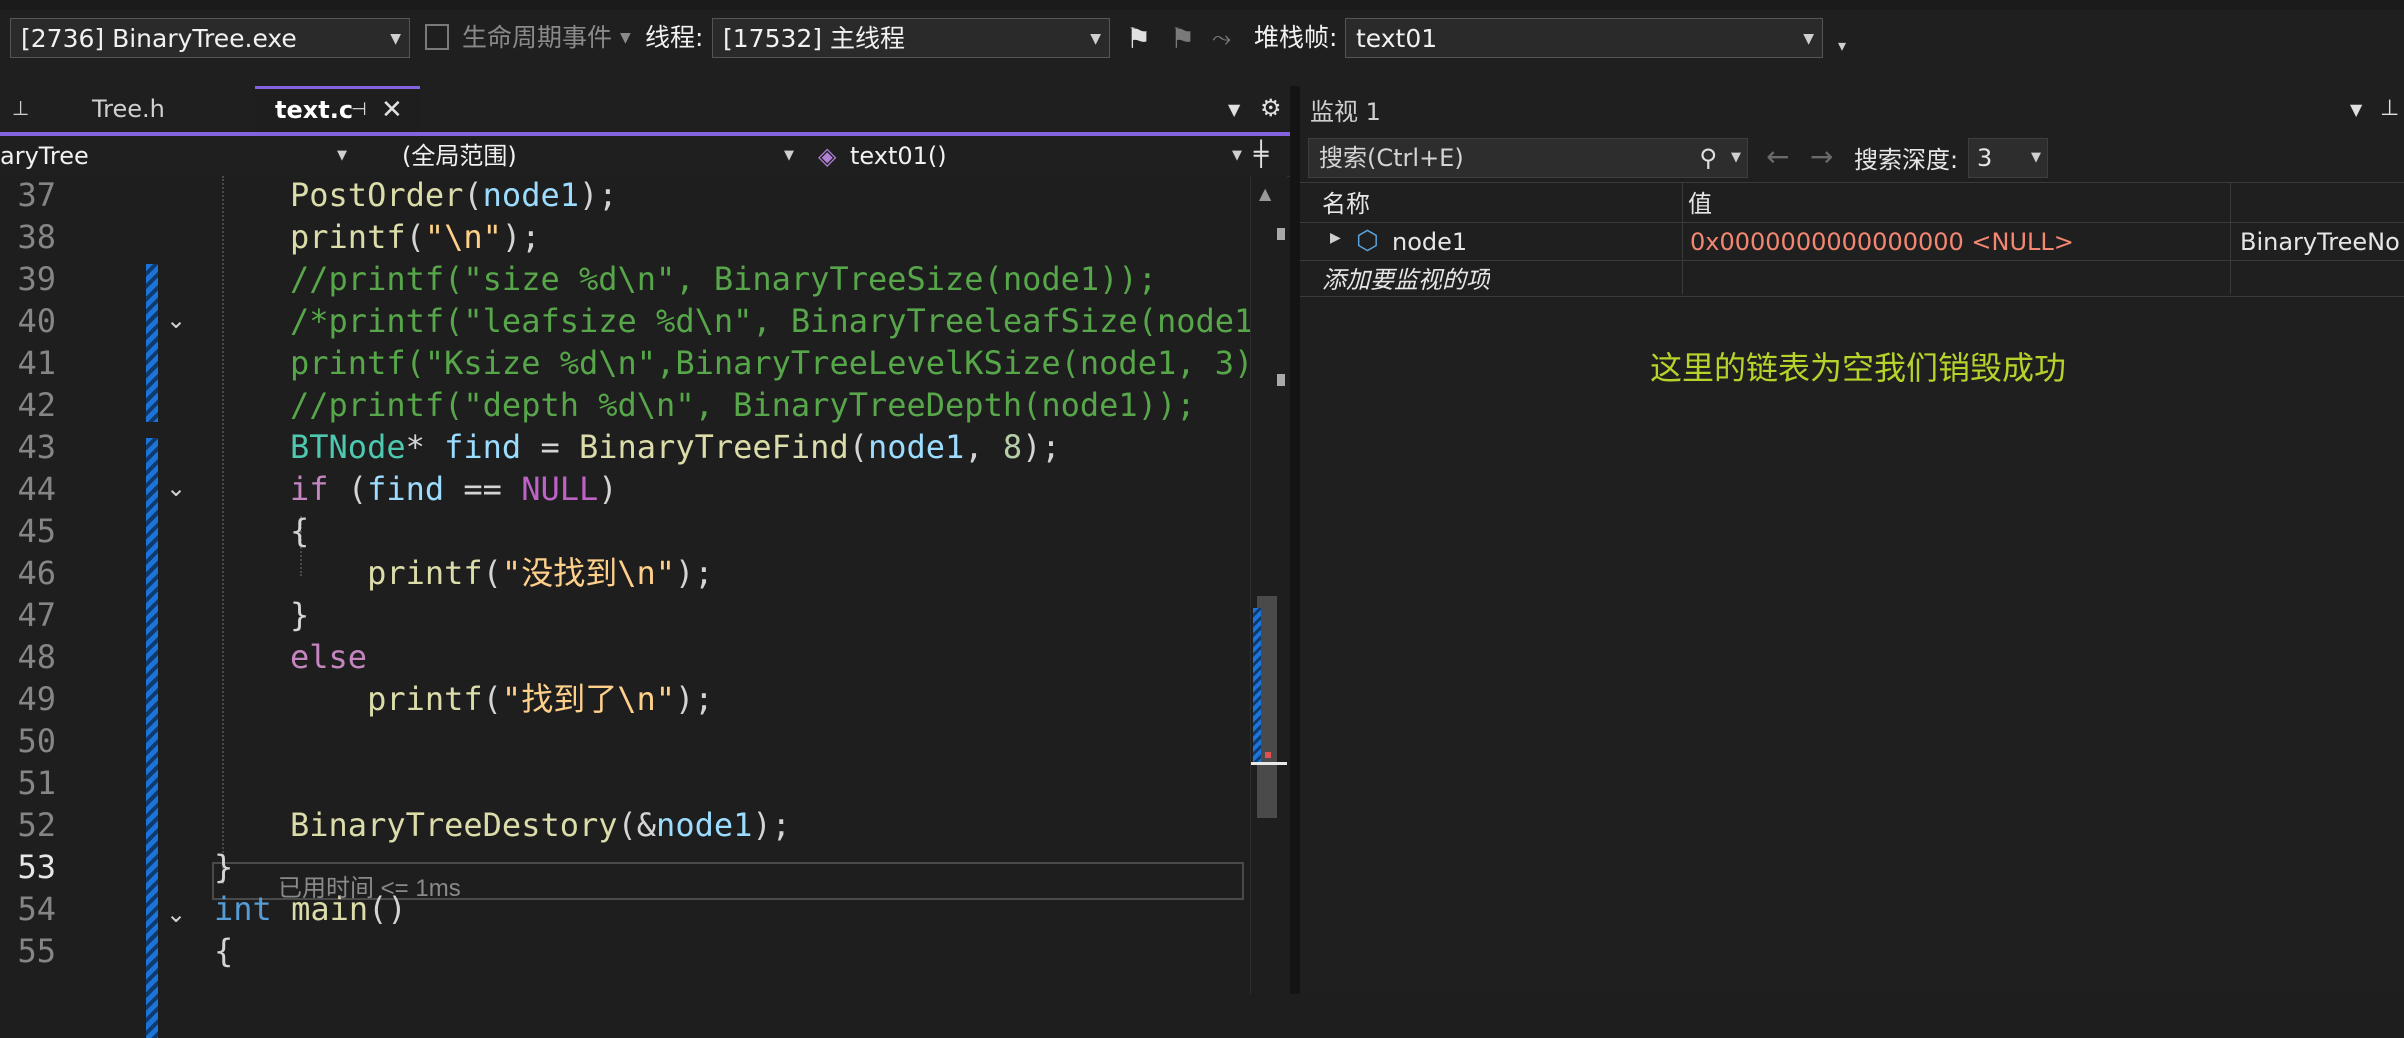  Describe the element at coordinates (1821, 156) in the screenshot. I see `search-forward-arrow-icon: →` at that location.